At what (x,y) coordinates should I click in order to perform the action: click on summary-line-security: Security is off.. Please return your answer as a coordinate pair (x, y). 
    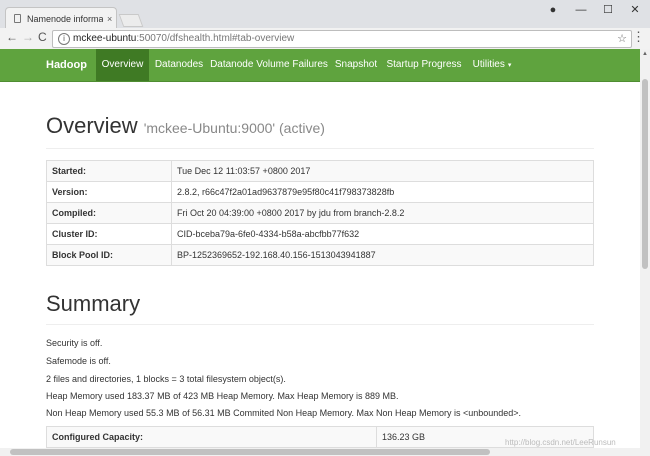
    Looking at the image, I should click on (74, 343).